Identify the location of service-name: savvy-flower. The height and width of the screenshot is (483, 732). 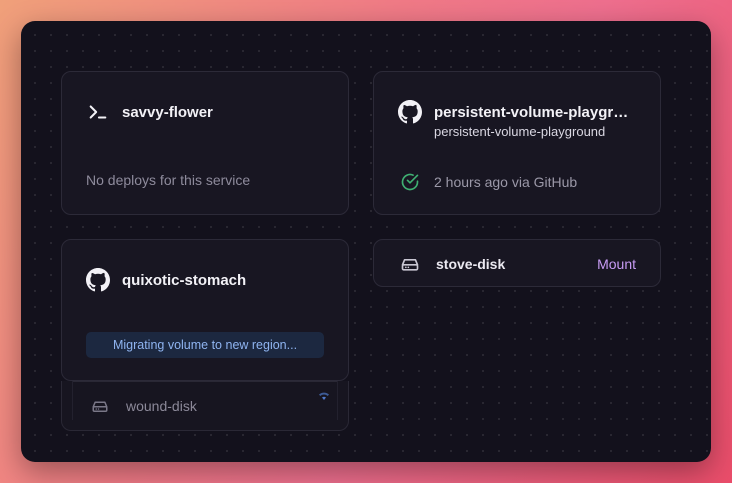
(167, 112).